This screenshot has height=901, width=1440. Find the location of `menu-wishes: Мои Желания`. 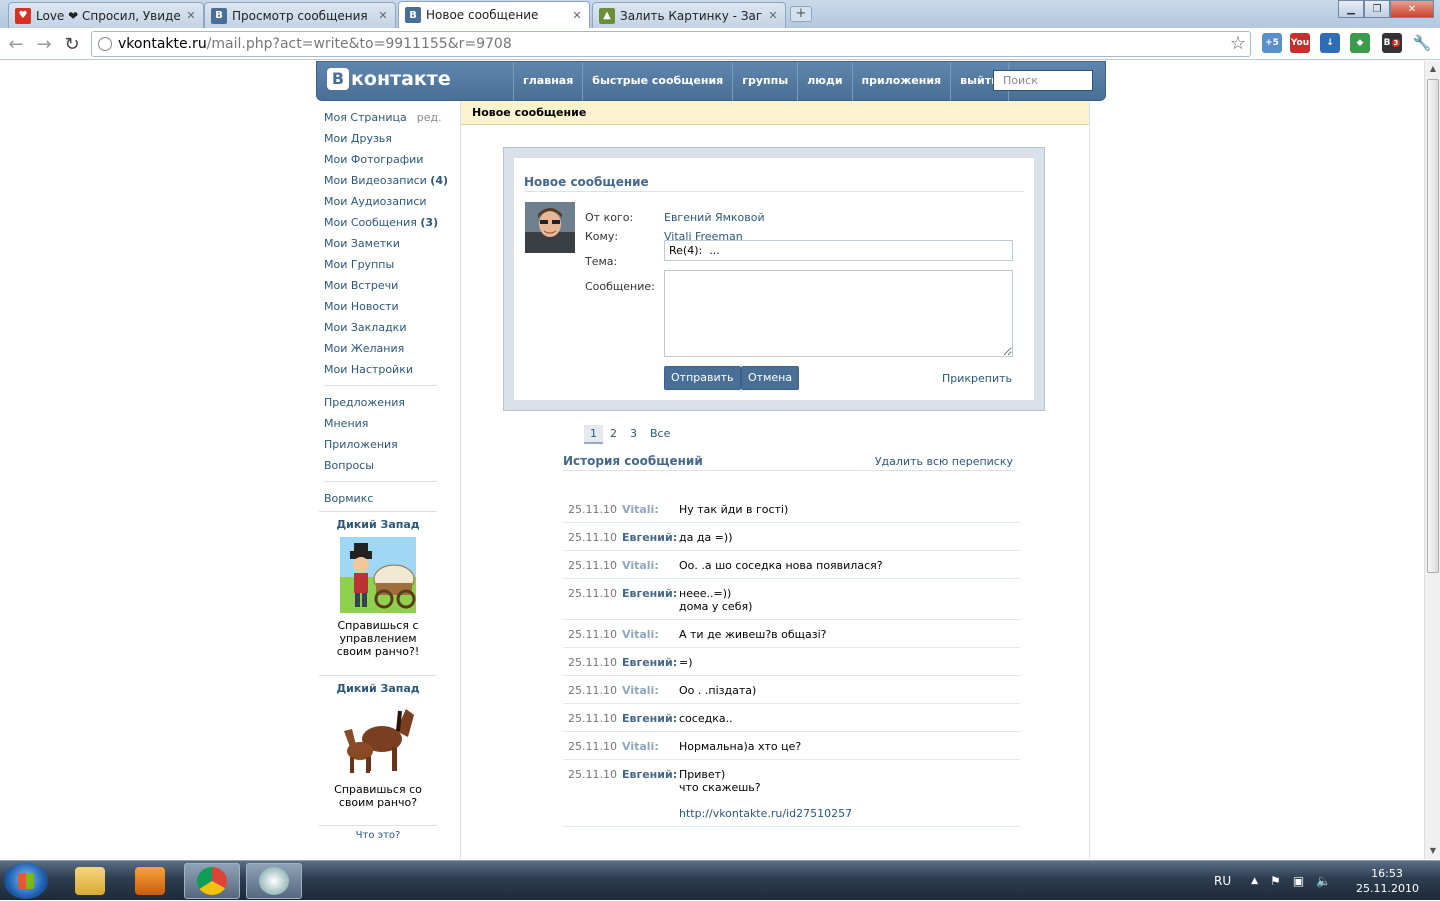

menu-wishes: Мои Желания is located at coordinates (380, 350).